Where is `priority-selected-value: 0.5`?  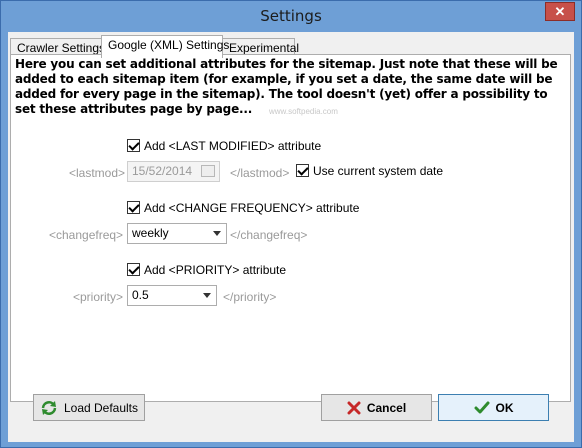 priority-selected-value: 0.5 is located at coordinates (140, 295).